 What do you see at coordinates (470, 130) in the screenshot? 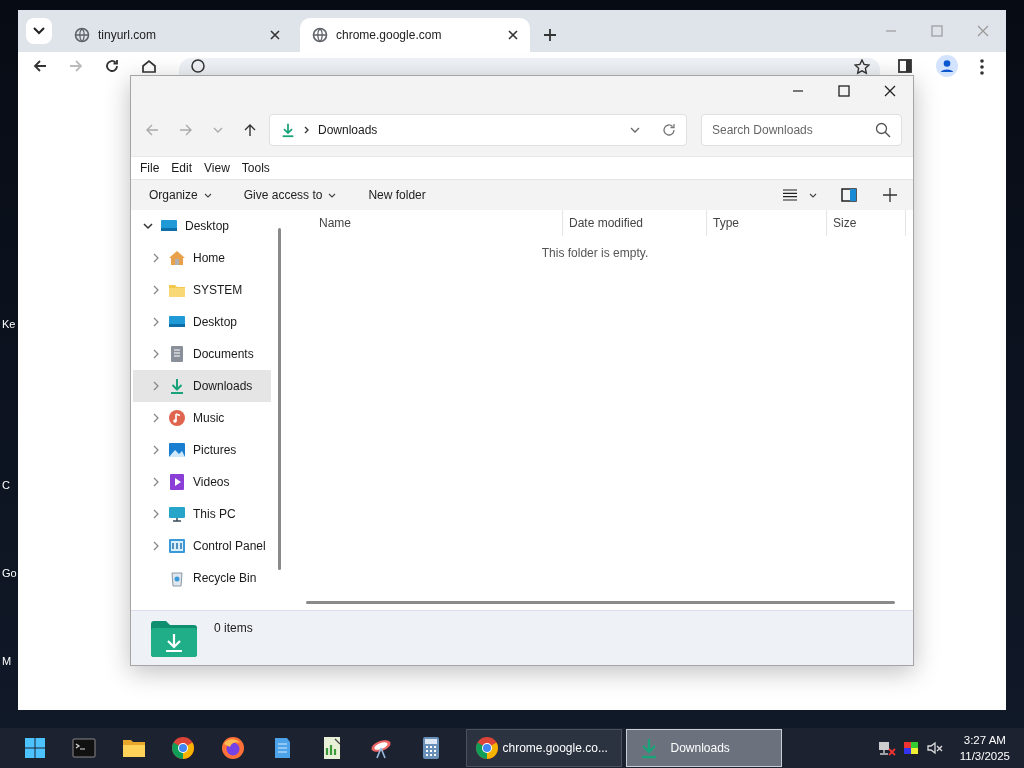
I see `breadcrumb-item: Downloads` at bounding box center [470, 130].